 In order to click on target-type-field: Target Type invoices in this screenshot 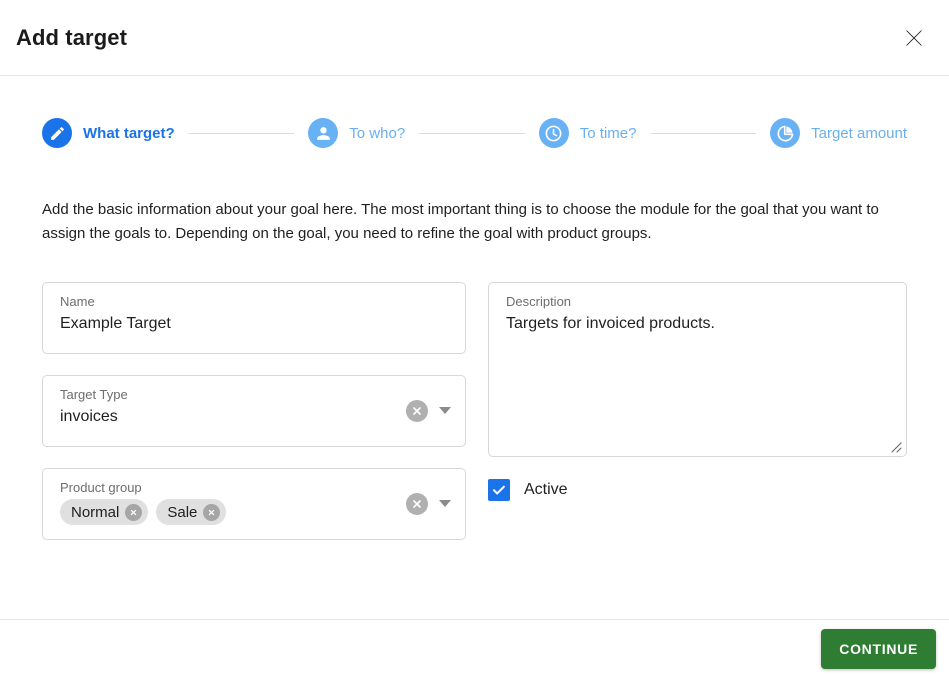, I will do `click(254, 410)`.